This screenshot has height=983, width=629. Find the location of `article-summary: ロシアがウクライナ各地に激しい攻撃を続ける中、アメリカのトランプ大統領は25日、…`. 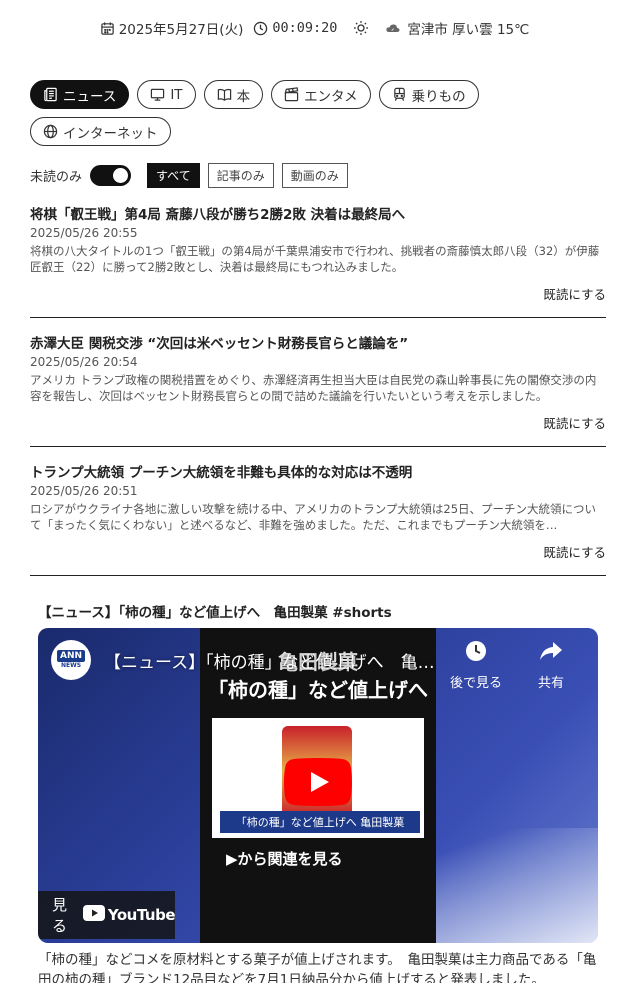

article-summary: ロシアがウクライナ各地に激しい攻撃を続ける中、アメリカのトランプ大統領は25日、… is located at coordinates (313, 517).